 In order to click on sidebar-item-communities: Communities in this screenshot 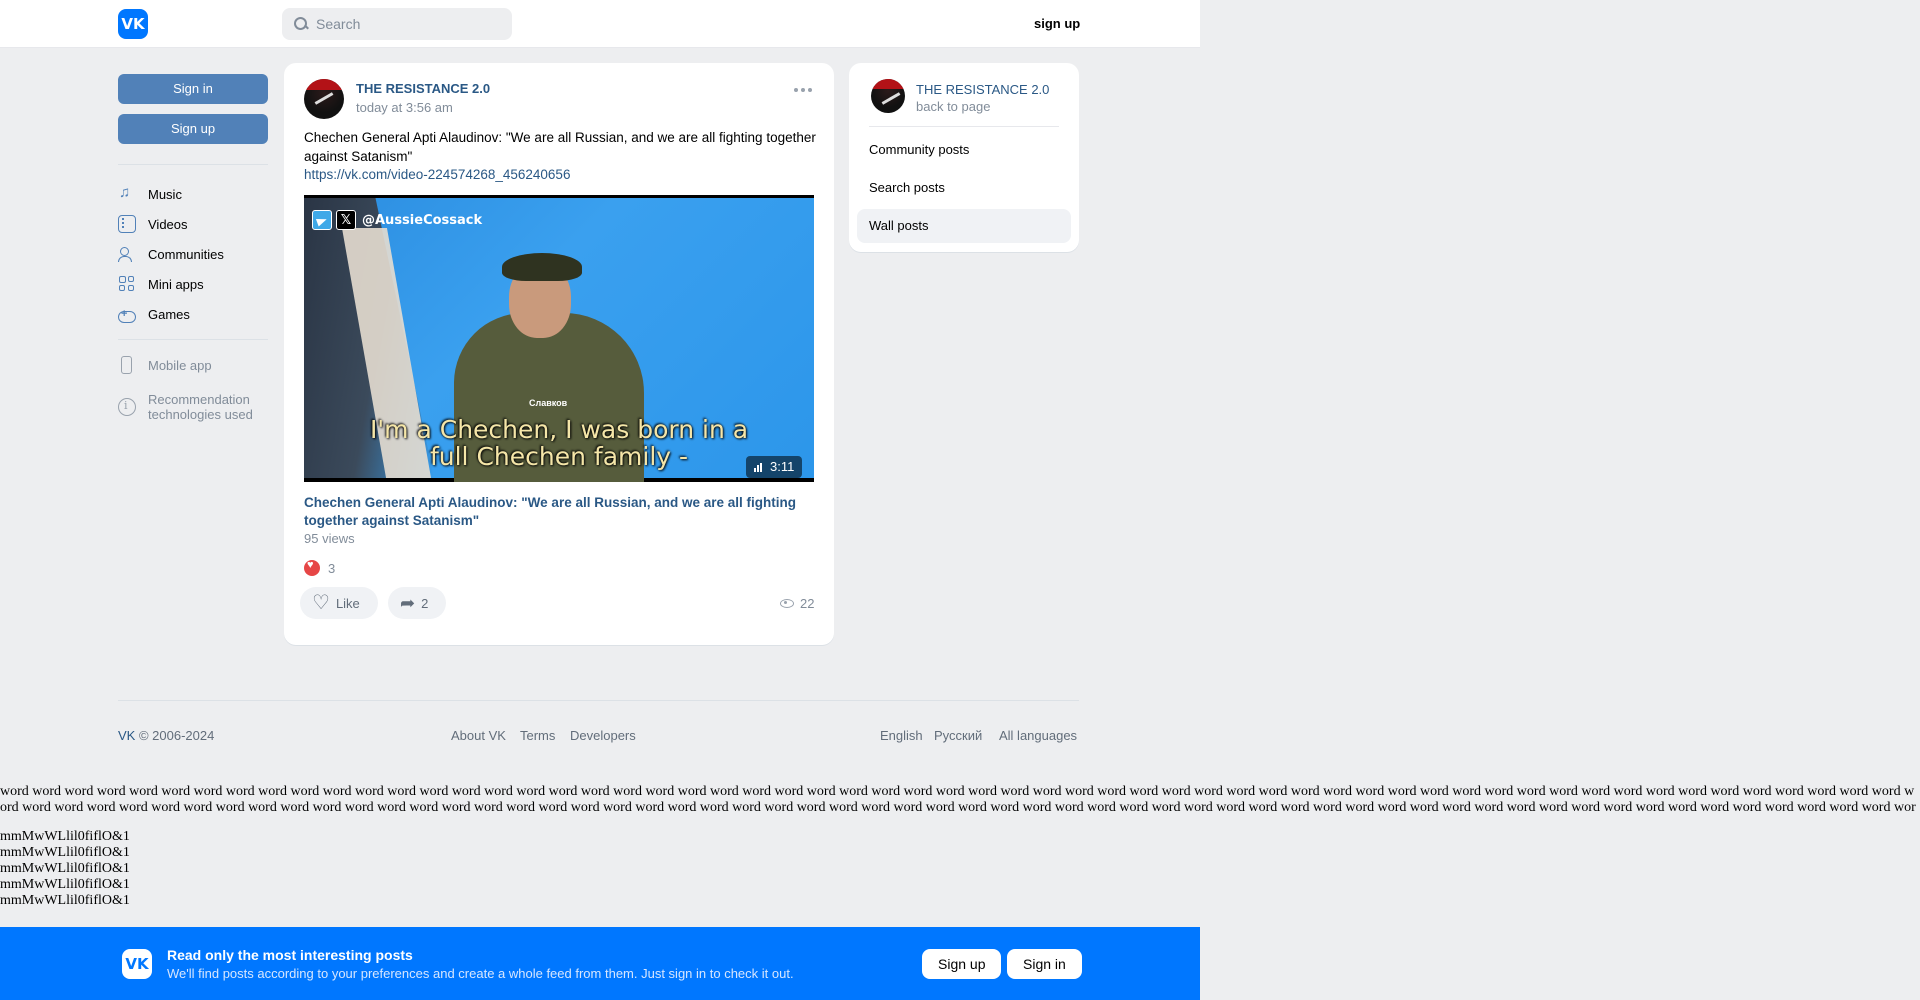, I will do `click(193, 254)`.